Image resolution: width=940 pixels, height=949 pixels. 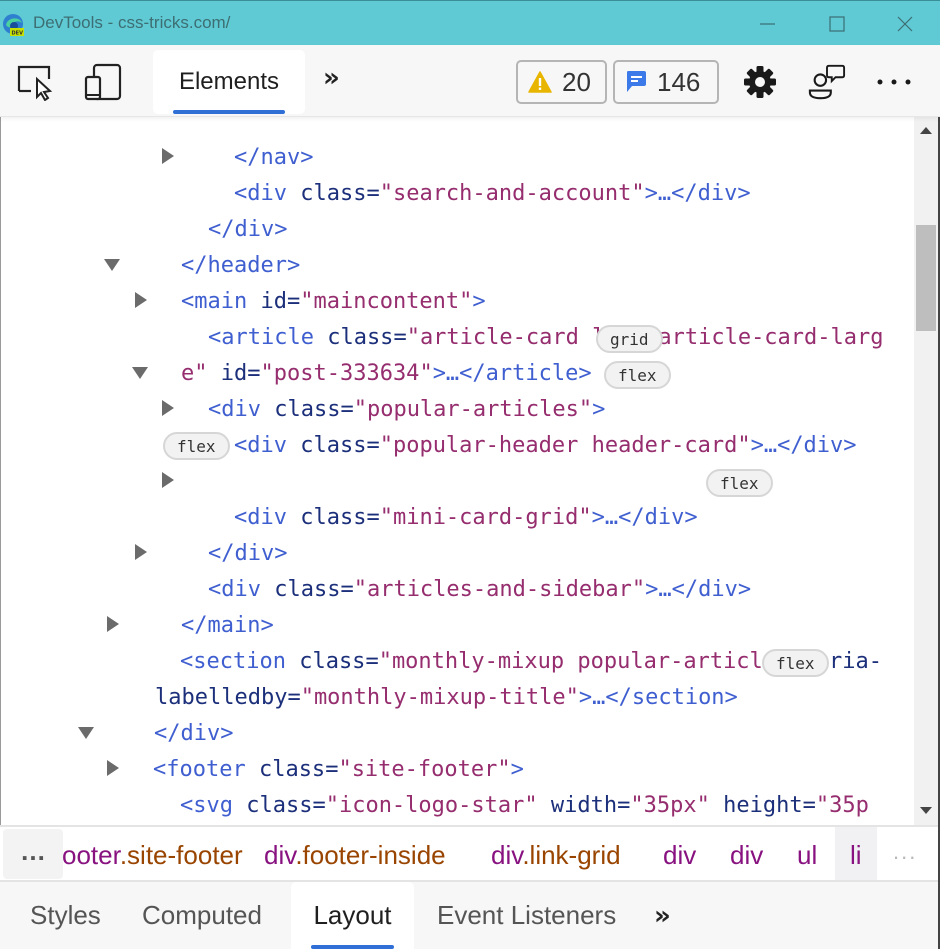 I want to click on tab-styles: Styles, so click(x=65, y=915).